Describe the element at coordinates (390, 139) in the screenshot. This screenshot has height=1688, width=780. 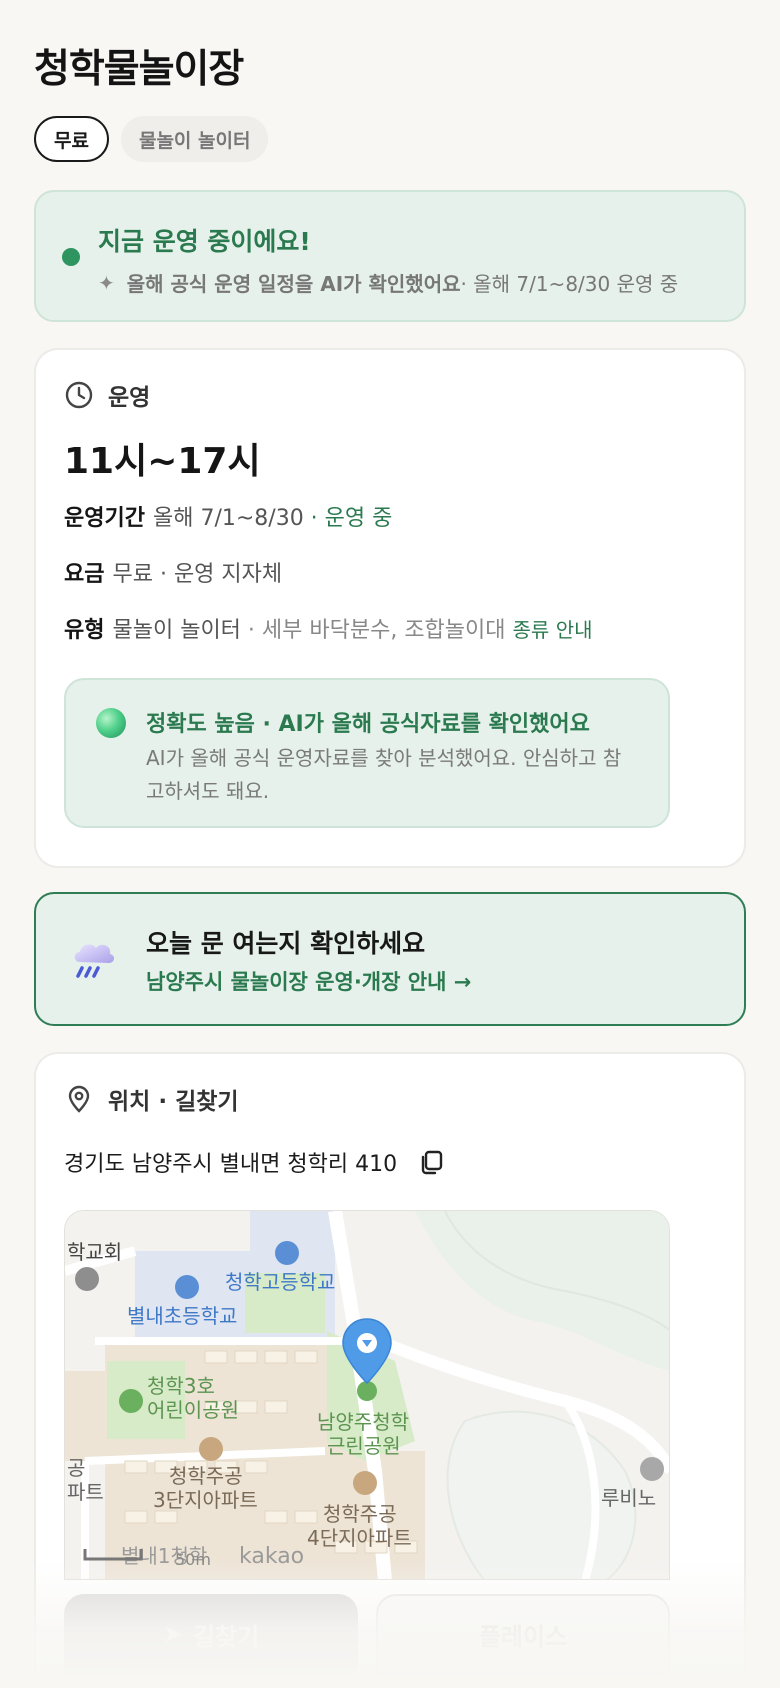
I see `tag-chips: 무료 물놀이 놀이터` at that location.